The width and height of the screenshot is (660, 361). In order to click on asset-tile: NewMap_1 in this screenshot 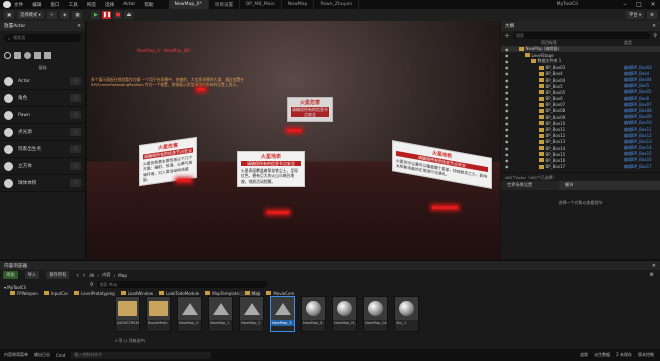, I will do `click(220, 314)`.